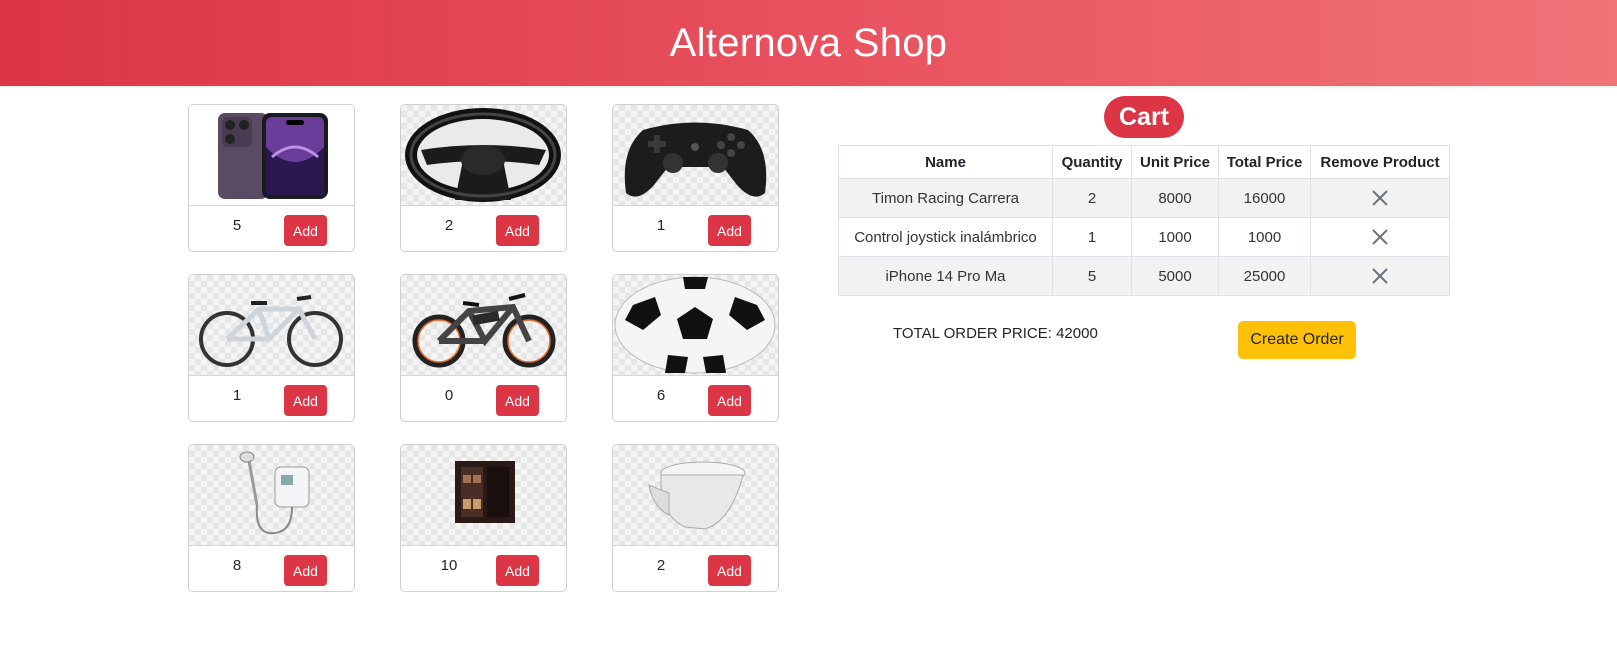  What do you see at coordinates (1175, 237) in the screenshot?
I see `unit-price: 1000` at bounding box center [1175, 237].